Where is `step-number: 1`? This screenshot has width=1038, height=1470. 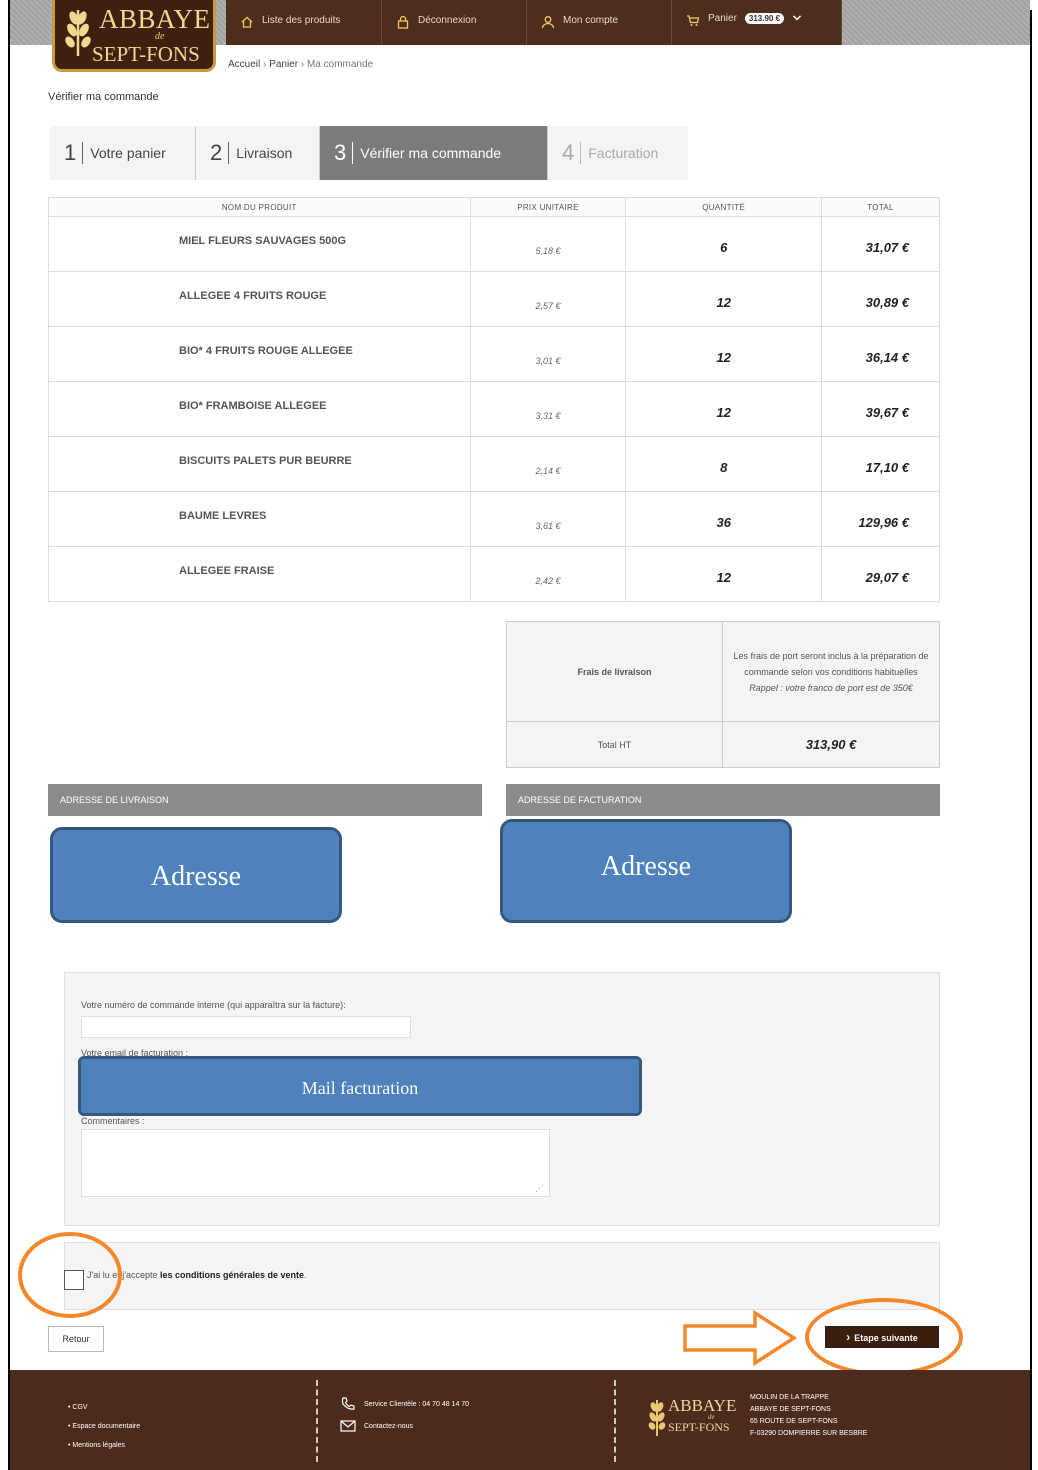
step-number: 1 is located at coordinates (74, 153).